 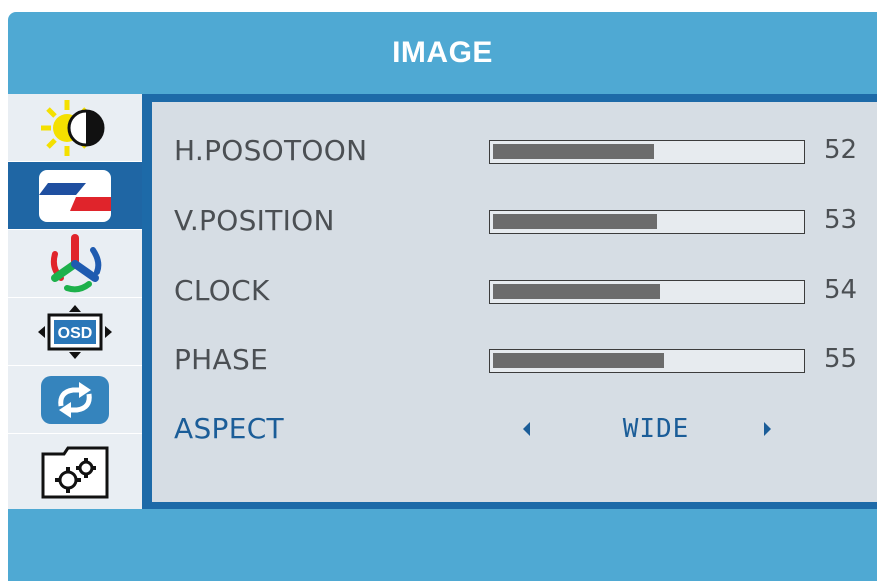 I want to click on sidebar: OSD, so click(x=75, y=301).